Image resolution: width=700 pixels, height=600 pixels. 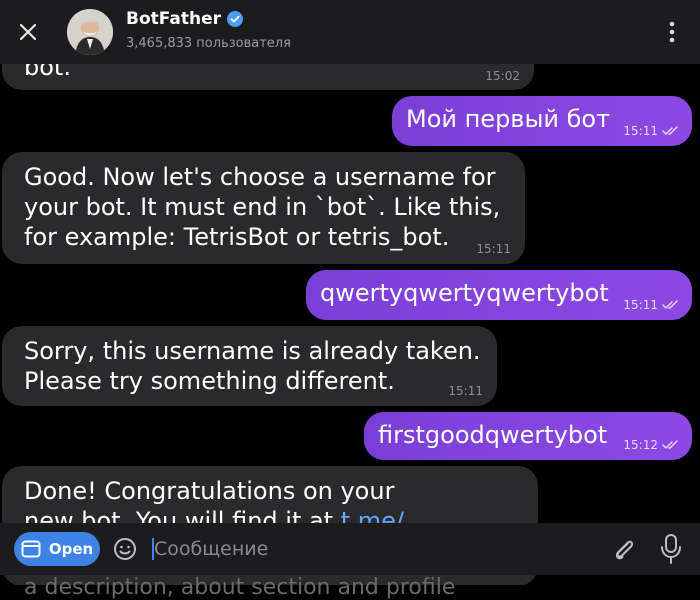 I want to click on message-text: Мой первый бот, so click(x=508, y=119).